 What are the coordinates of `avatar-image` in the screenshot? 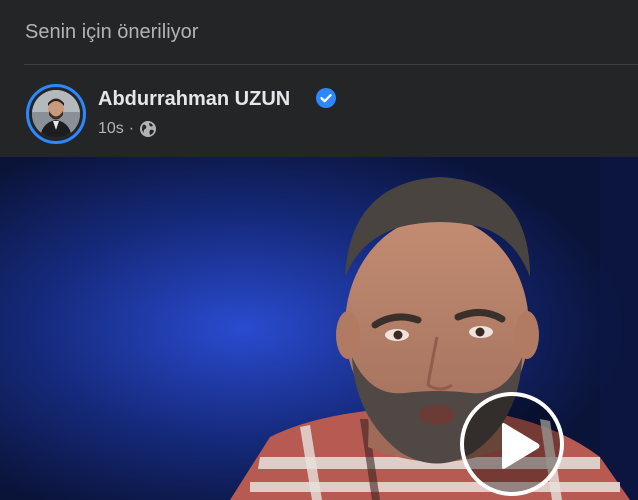 It's located at (56, 114).